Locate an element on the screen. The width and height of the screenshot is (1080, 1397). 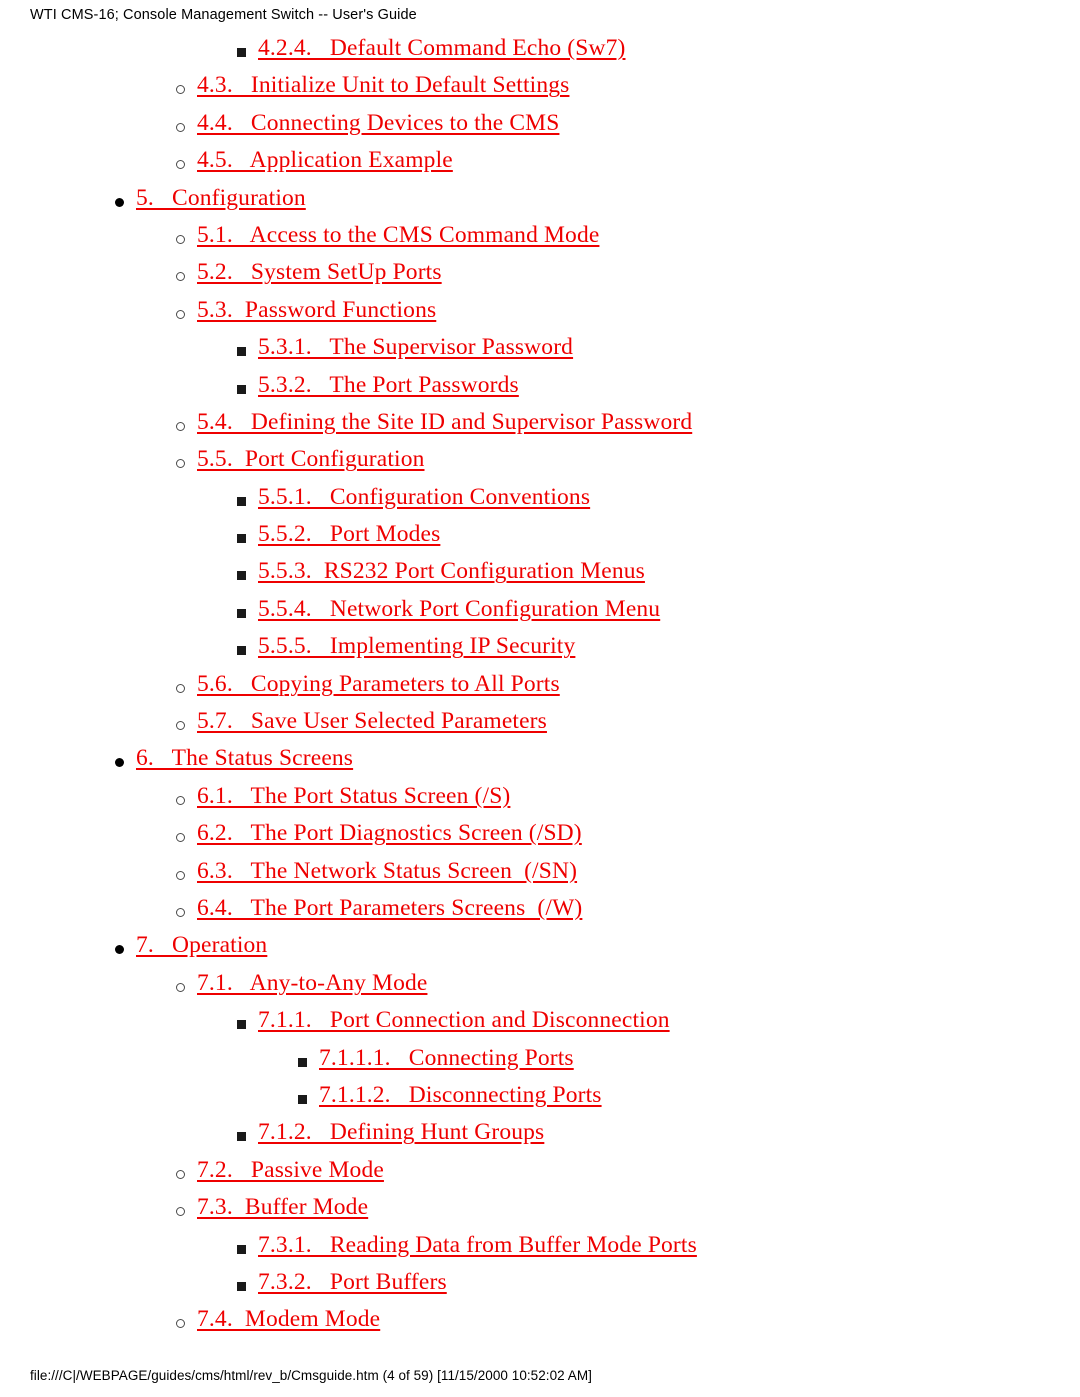
toc-link-4-5: 4.5. Application Example is located at coordinates (325, 160).